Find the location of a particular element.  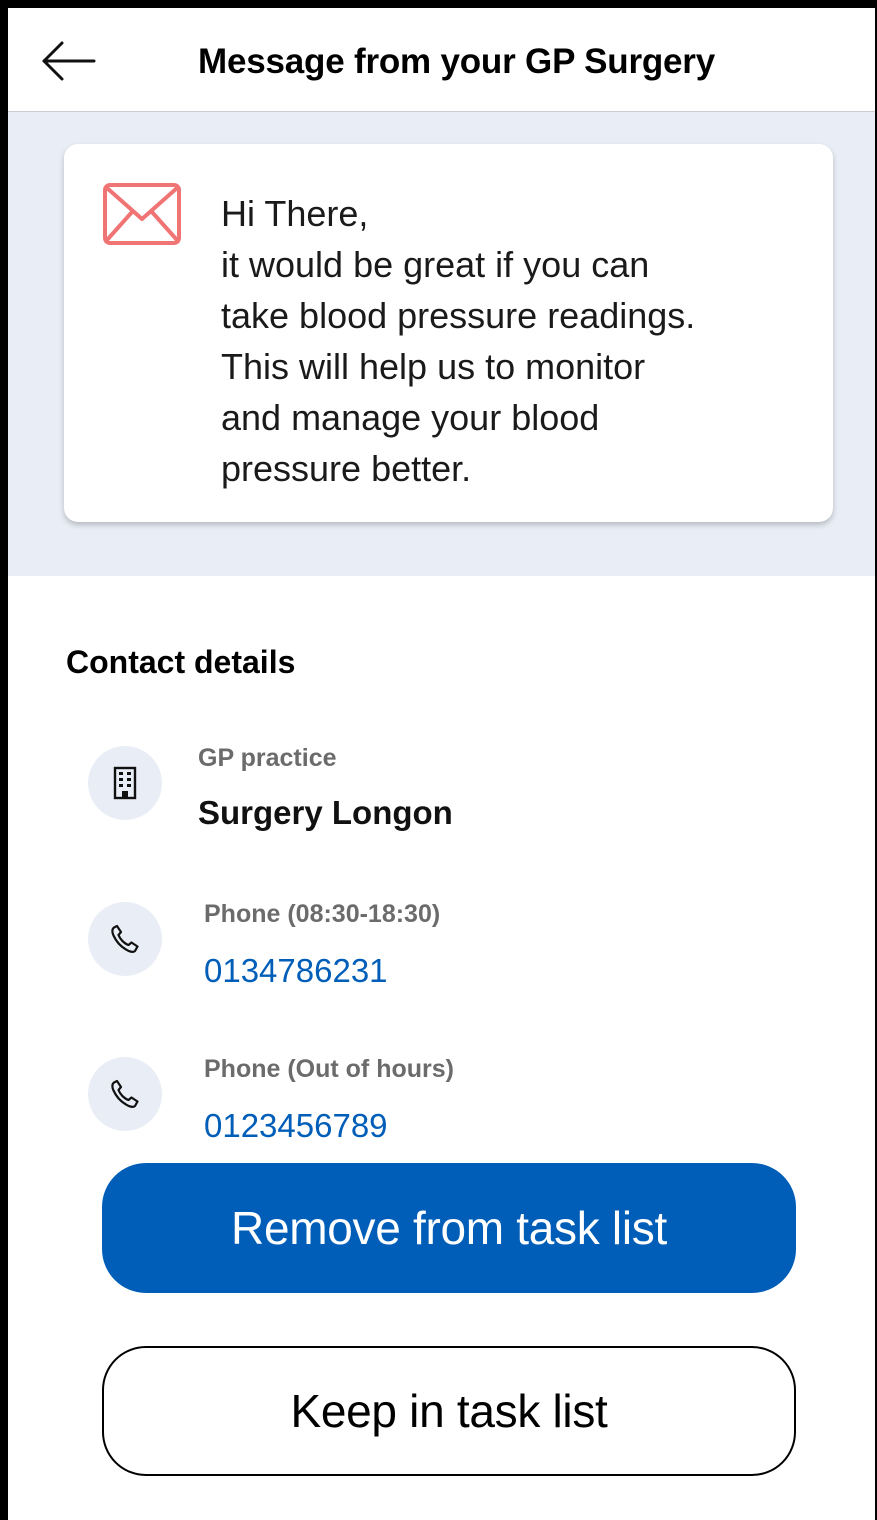

keep-in-task-list-button: Keep in task list is located at coordinates (449, 1411).